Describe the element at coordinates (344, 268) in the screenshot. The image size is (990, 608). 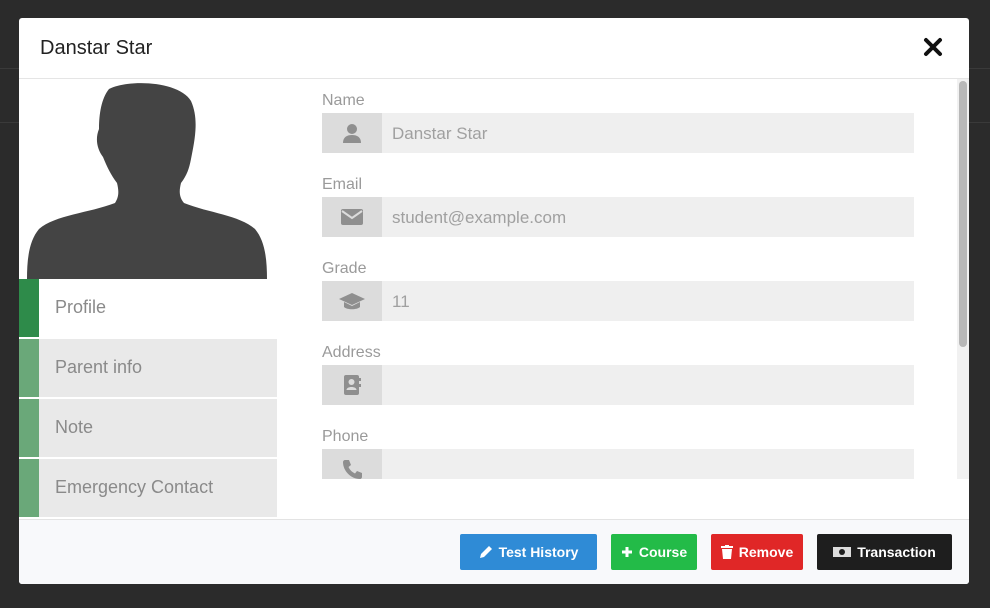
I see `grade-label: Grade` at that location.